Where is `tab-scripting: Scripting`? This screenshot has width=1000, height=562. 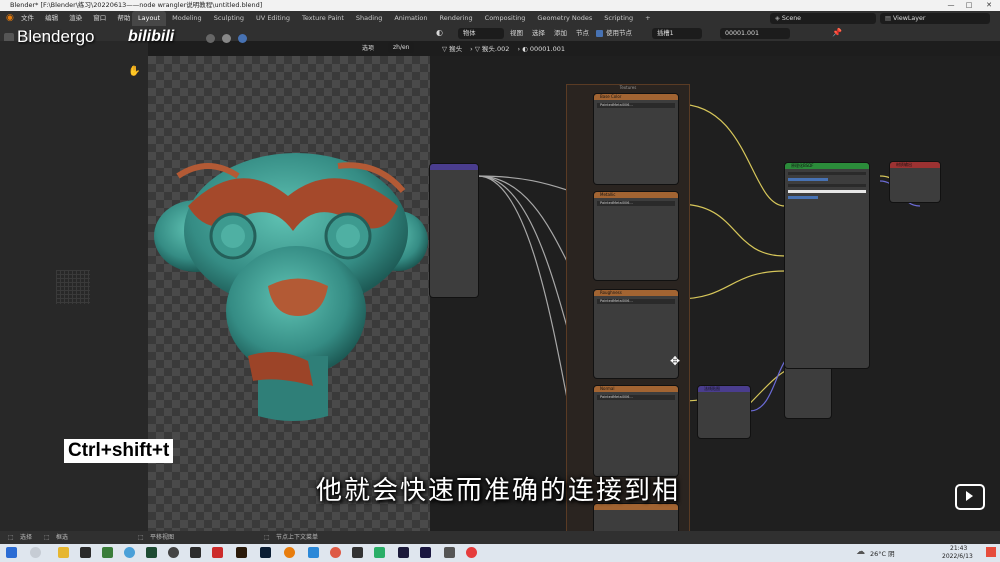 tab-scripting: Scripting is located at coordinates (618, 18).